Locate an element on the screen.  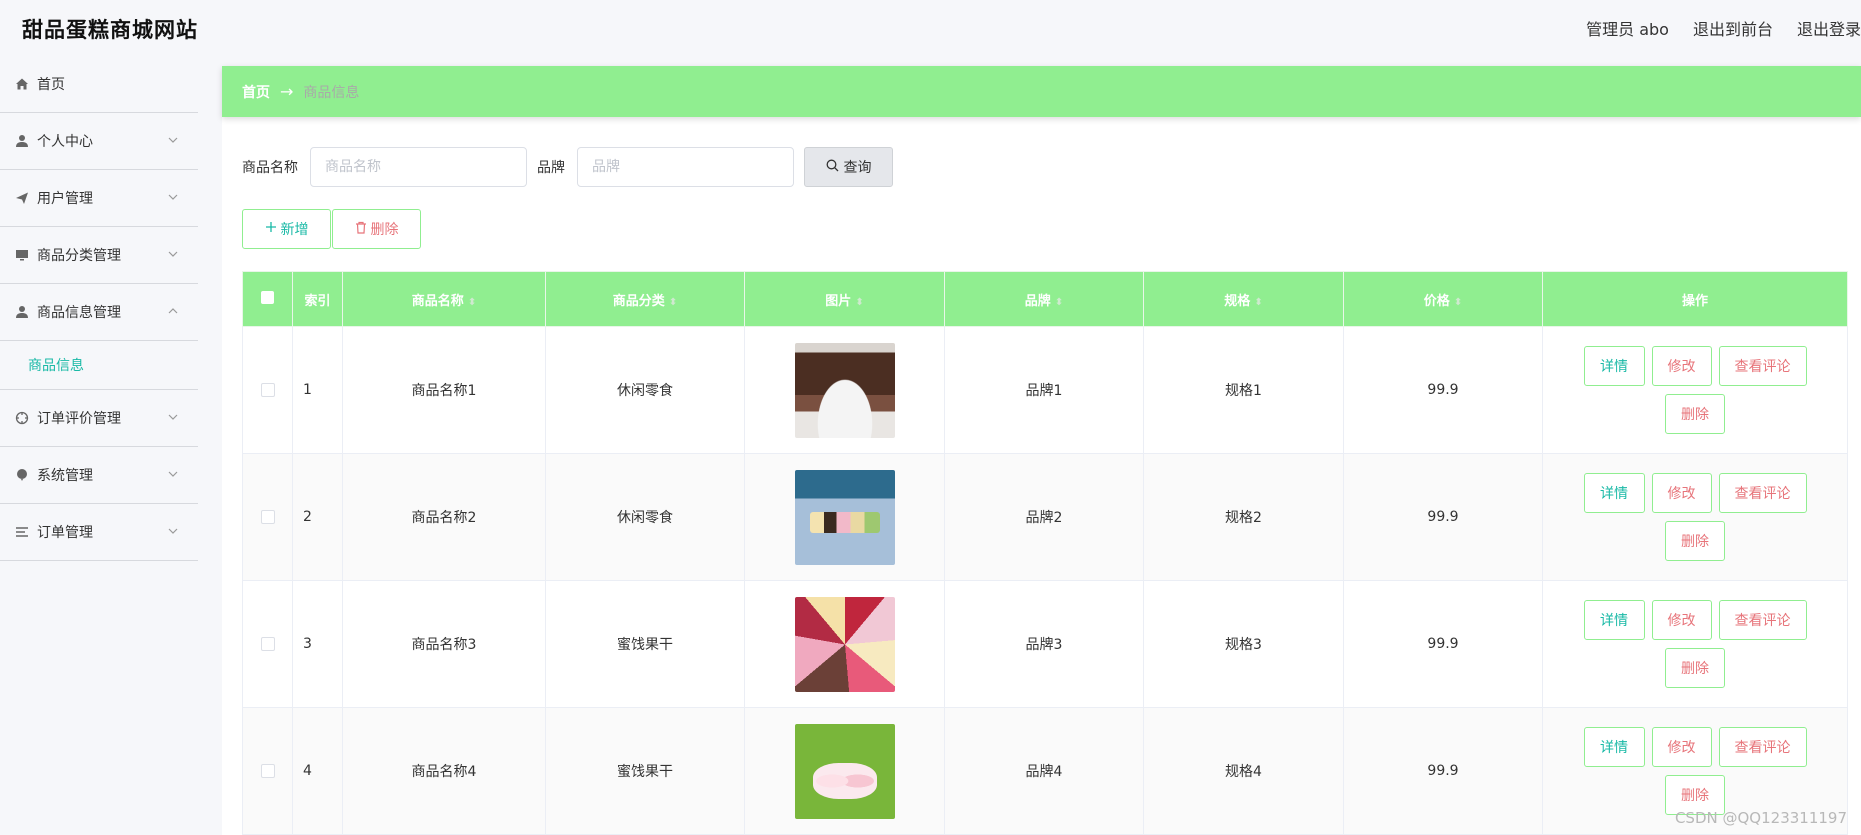
sidebar-item-label: 首页 is located at coordinates (51, 85).